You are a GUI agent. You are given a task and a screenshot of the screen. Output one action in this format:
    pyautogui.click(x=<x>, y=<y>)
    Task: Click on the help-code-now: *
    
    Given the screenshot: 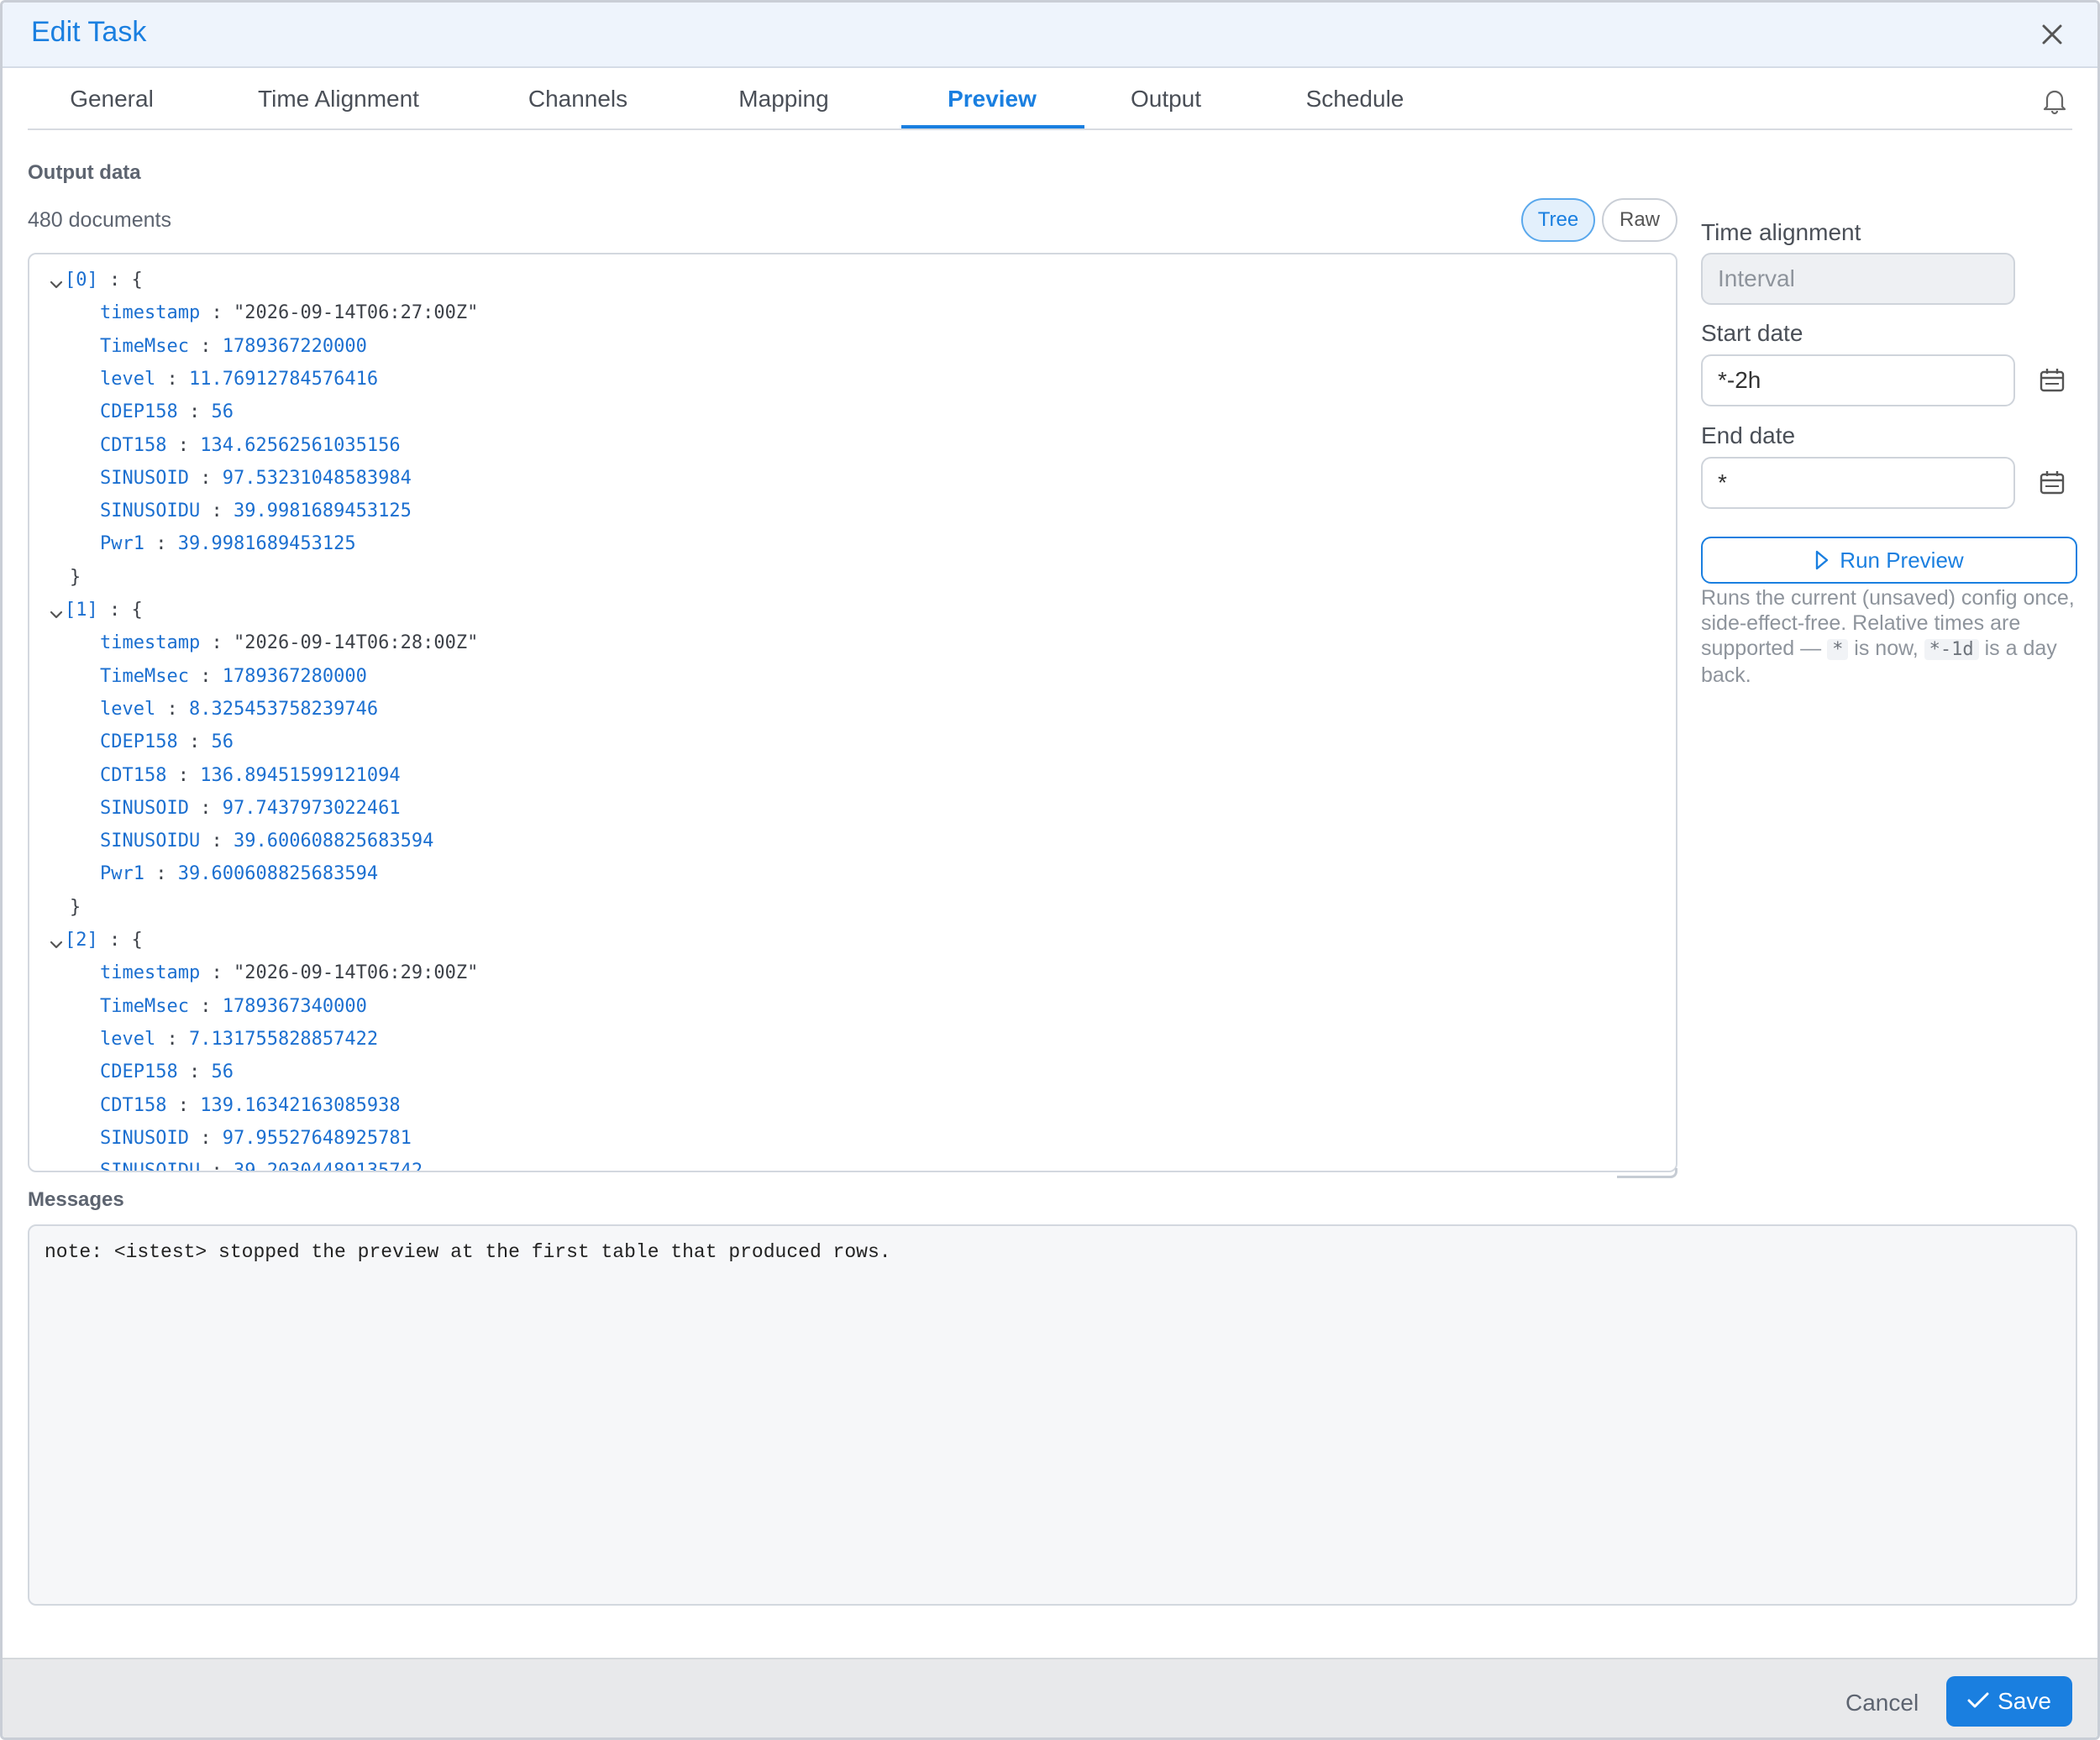 What is the action you would take?
    pyautogui.click(x=1838, y=649)
    